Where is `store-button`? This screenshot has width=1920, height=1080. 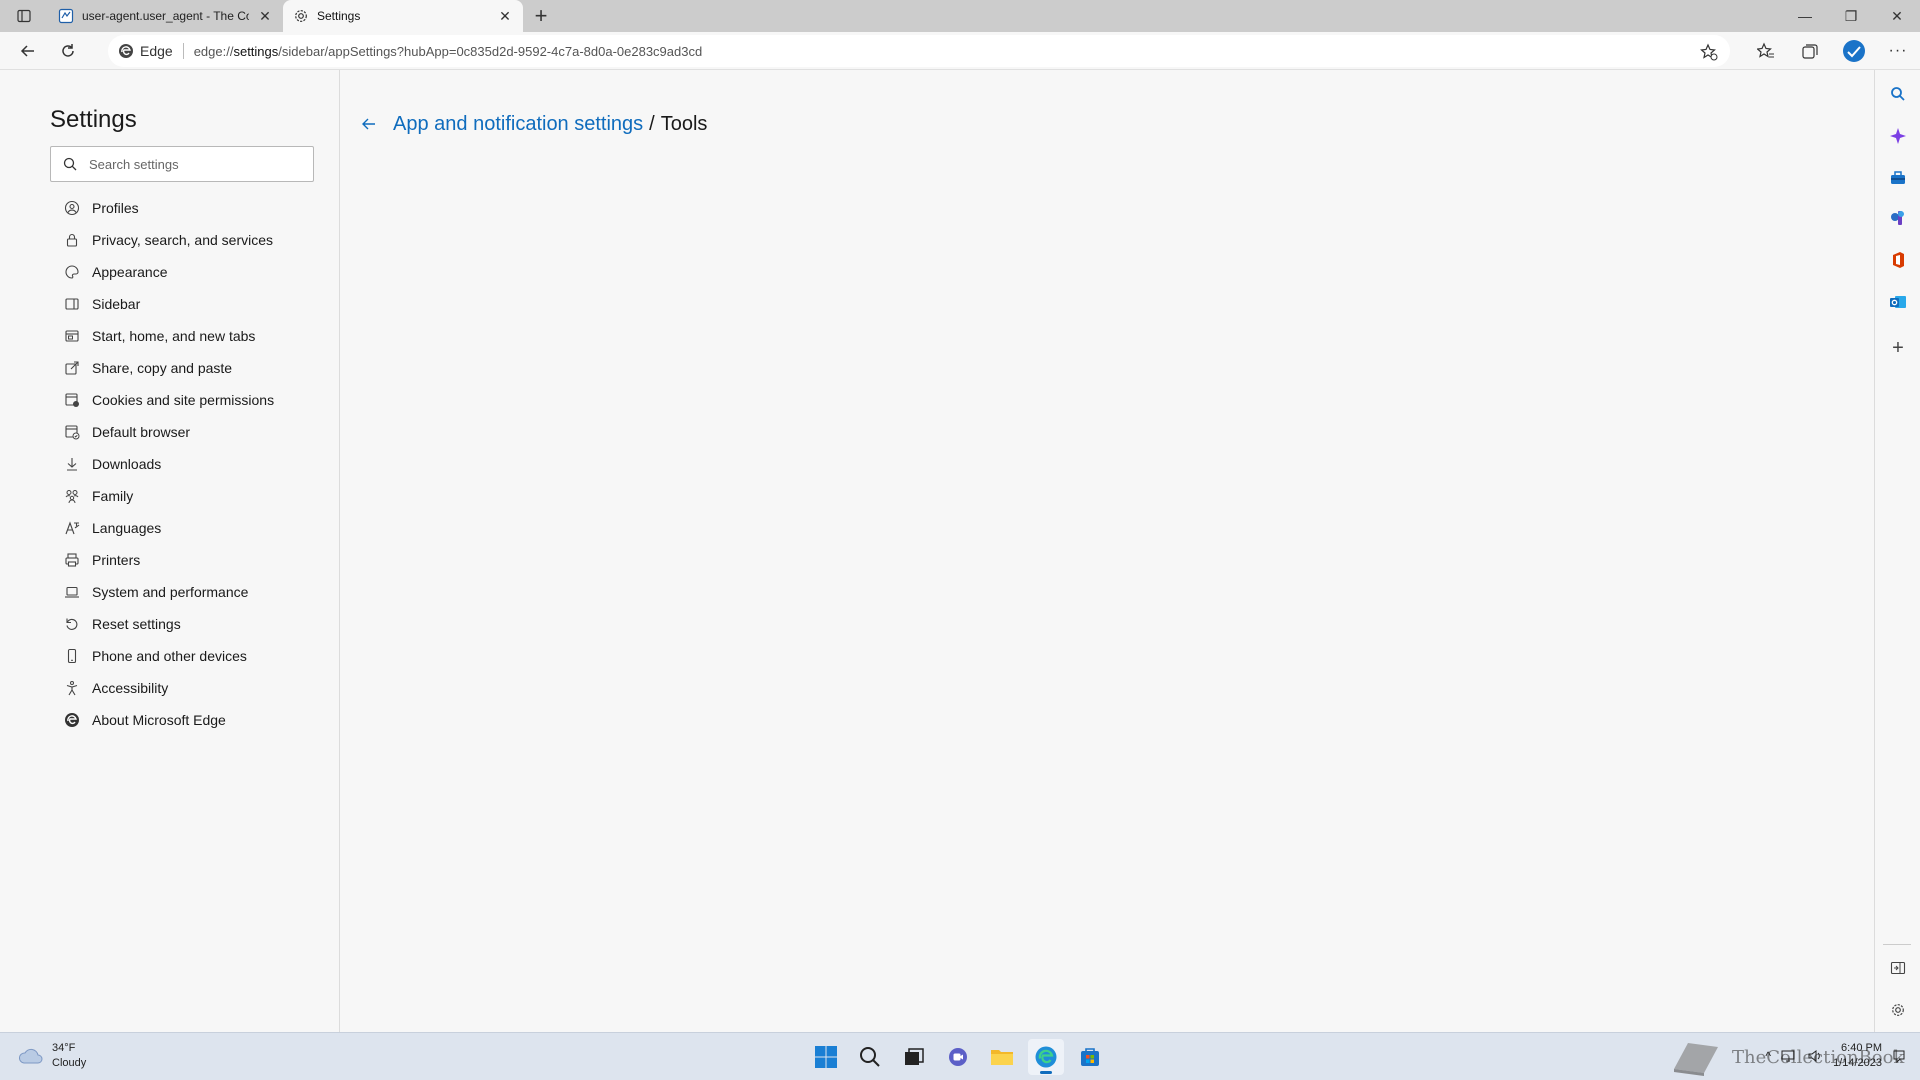 store-button is located at coordinates (1090, 1057).